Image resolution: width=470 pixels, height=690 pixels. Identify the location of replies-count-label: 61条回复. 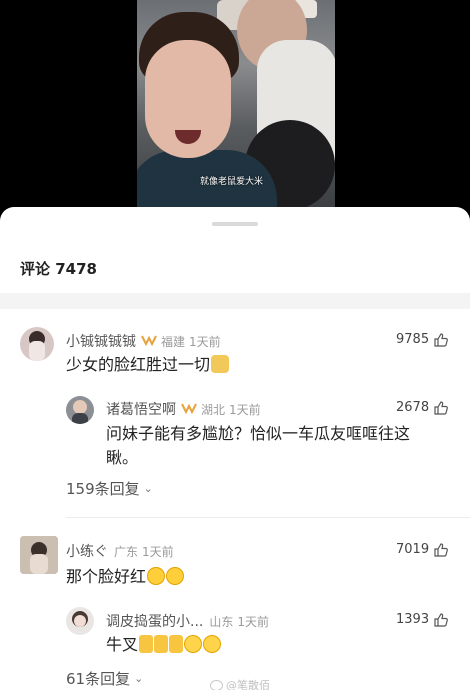
(98, 679).